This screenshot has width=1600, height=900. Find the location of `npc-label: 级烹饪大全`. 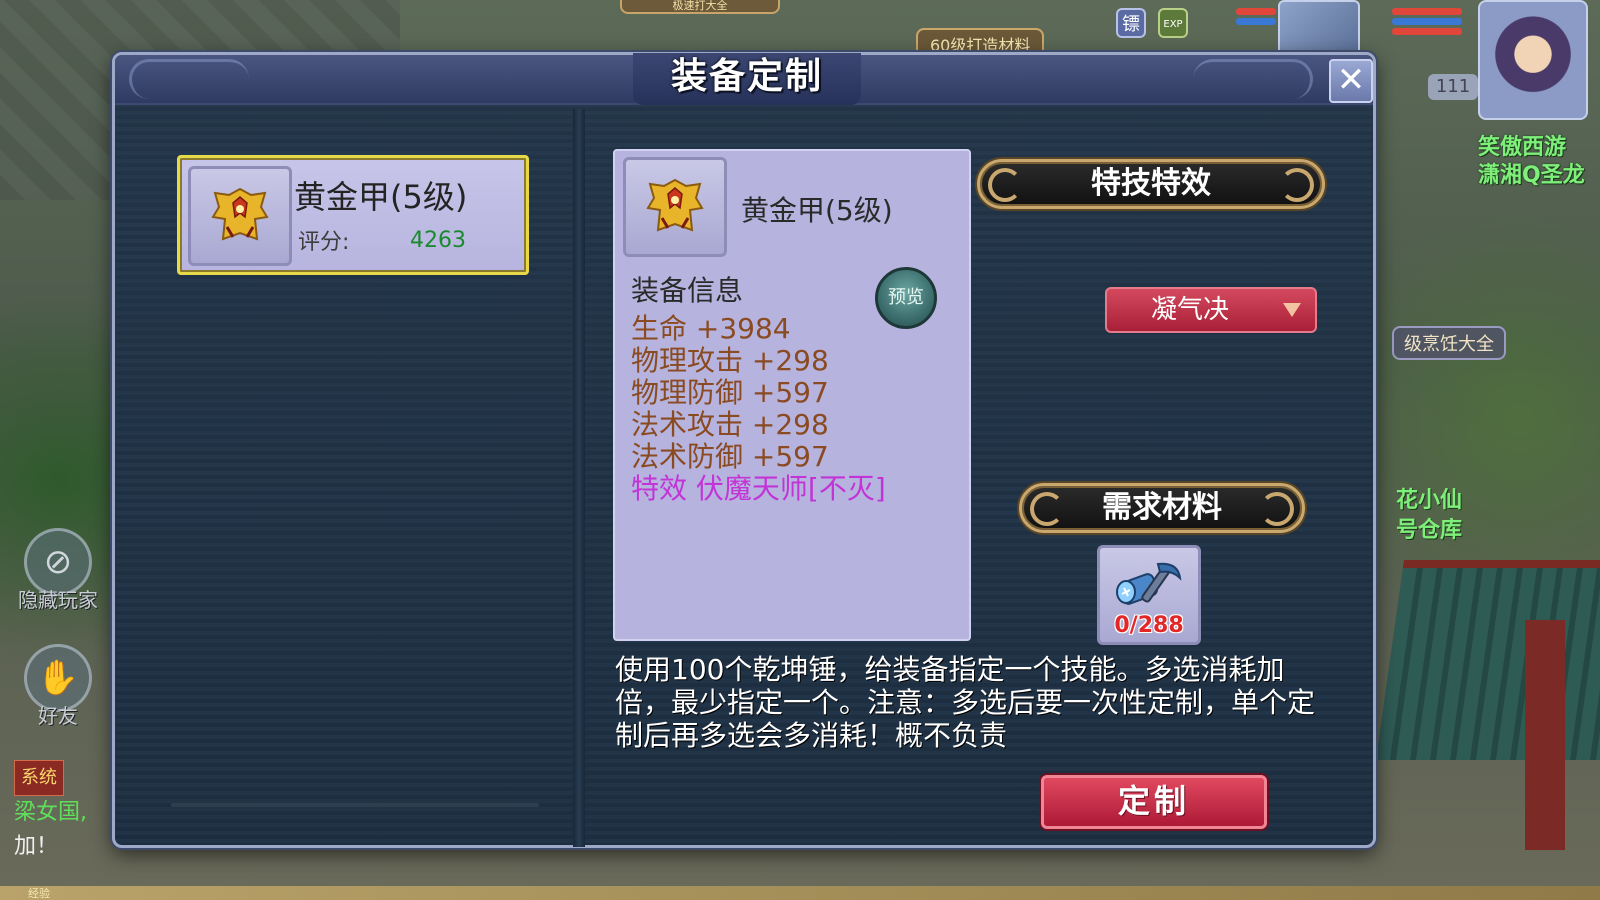

npc-label: 级烹饪大全 is located at coordinates (1449, 343).